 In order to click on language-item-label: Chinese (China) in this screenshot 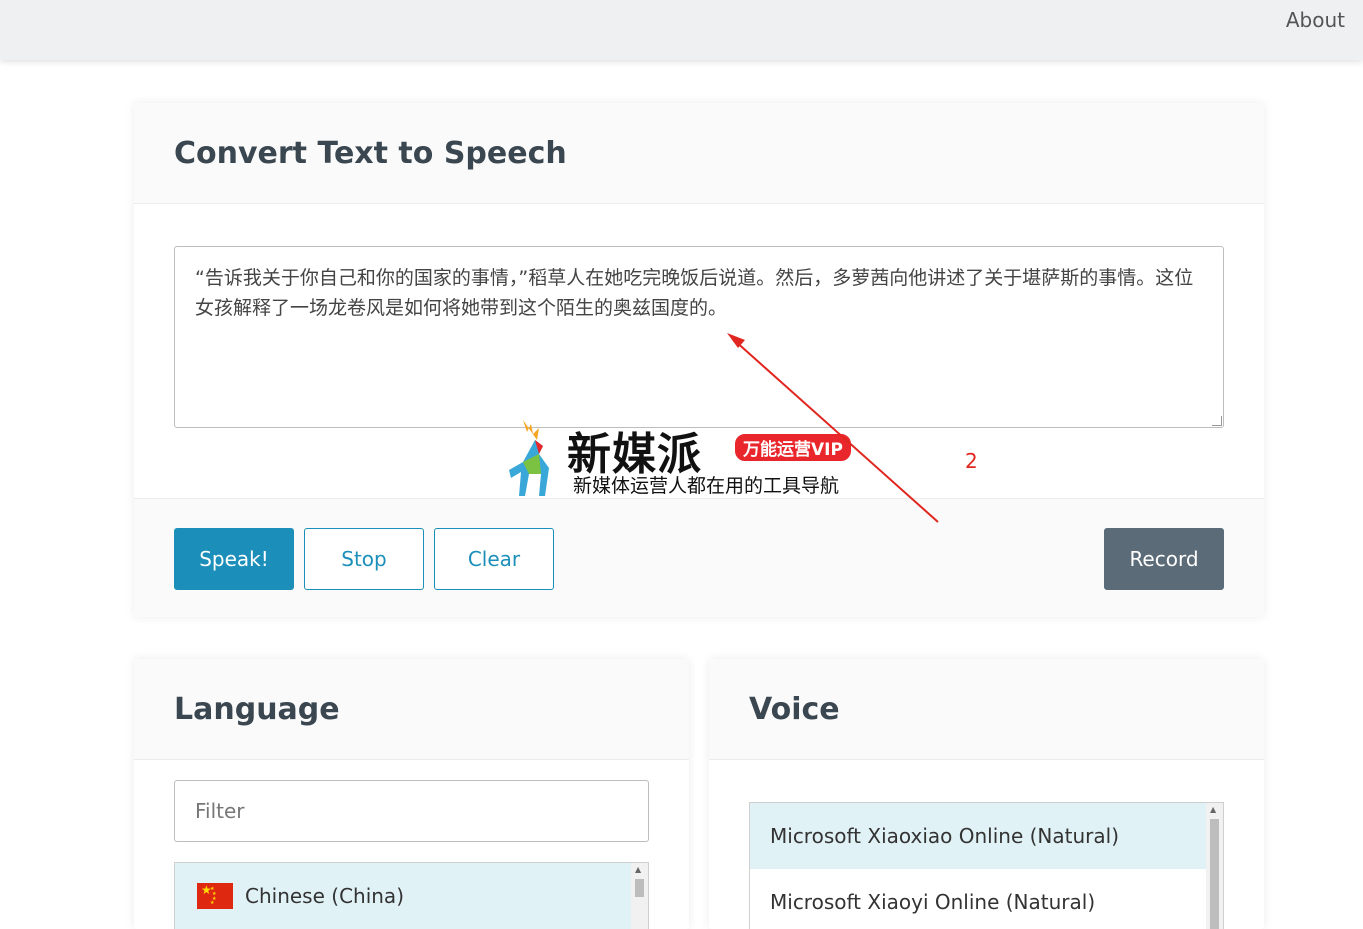, I will do `click(324, 896)`.